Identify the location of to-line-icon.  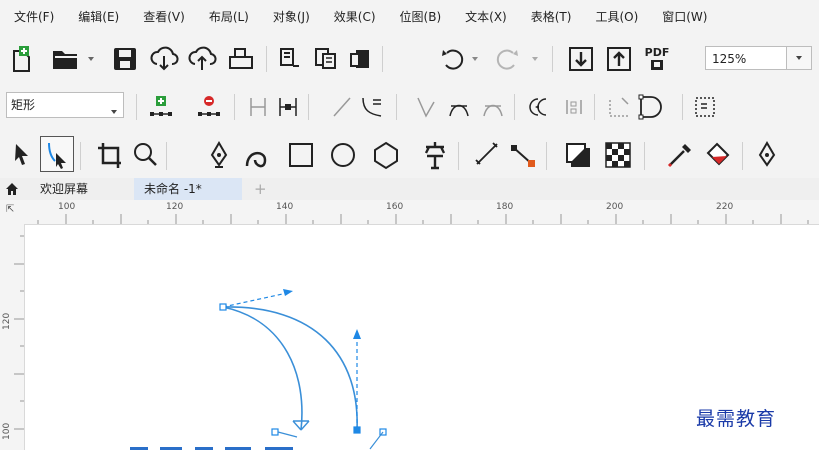
(342, 107).